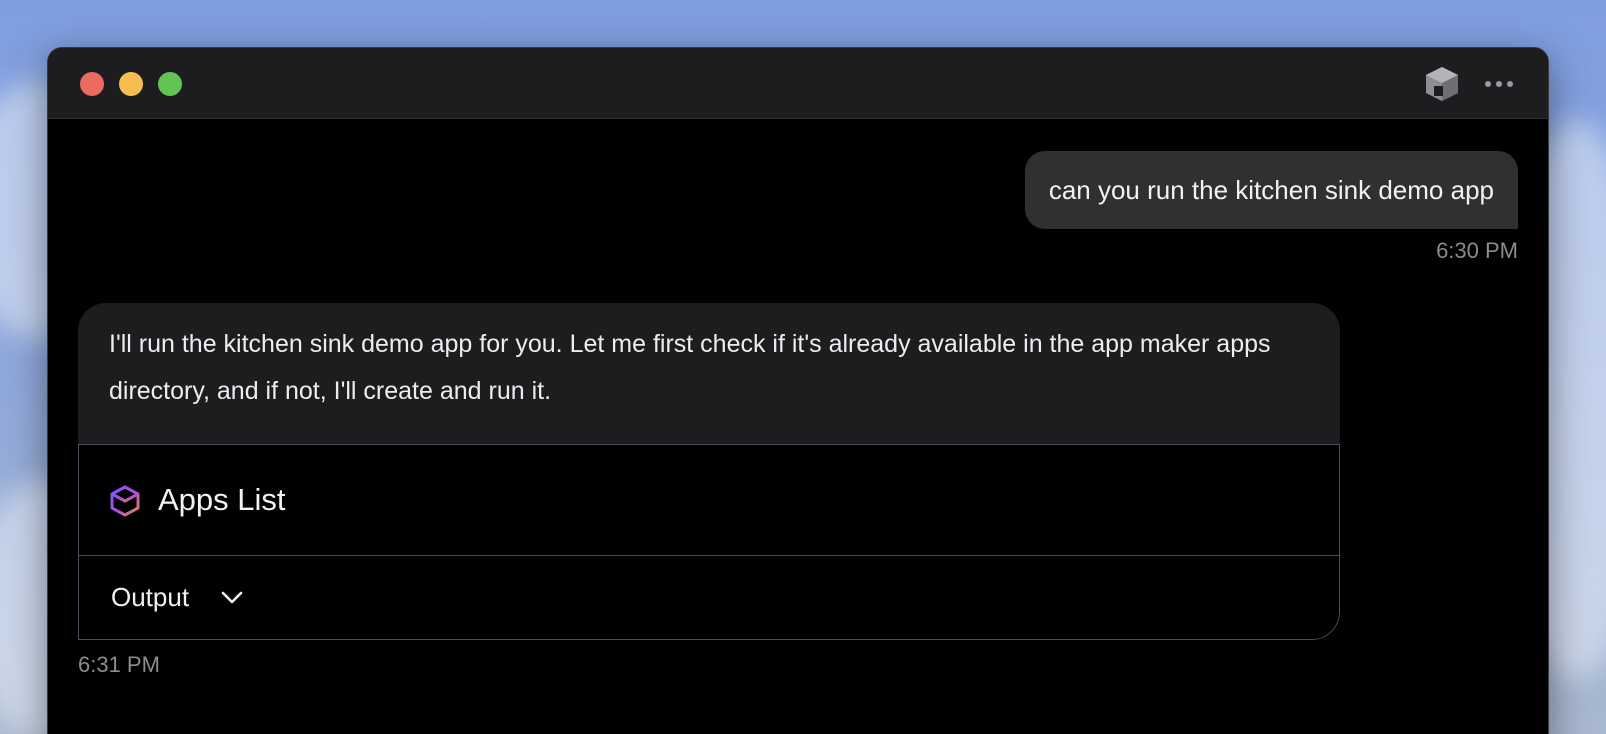  Describe the element at coordinates (92, 84) in the screenshot. I see `close-window-button` at that location.